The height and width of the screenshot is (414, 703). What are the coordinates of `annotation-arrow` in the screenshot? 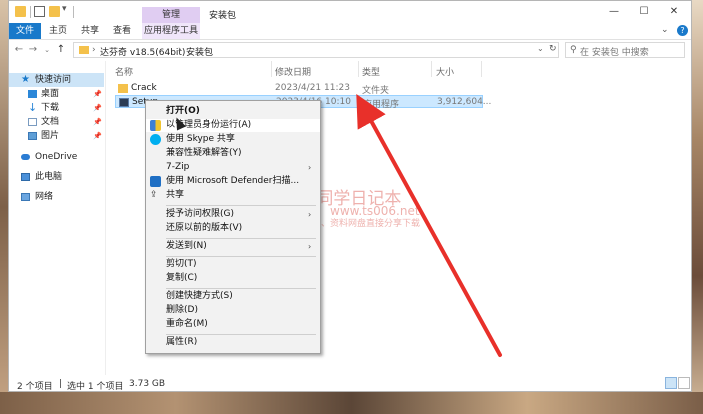 It's located at (429, 225).